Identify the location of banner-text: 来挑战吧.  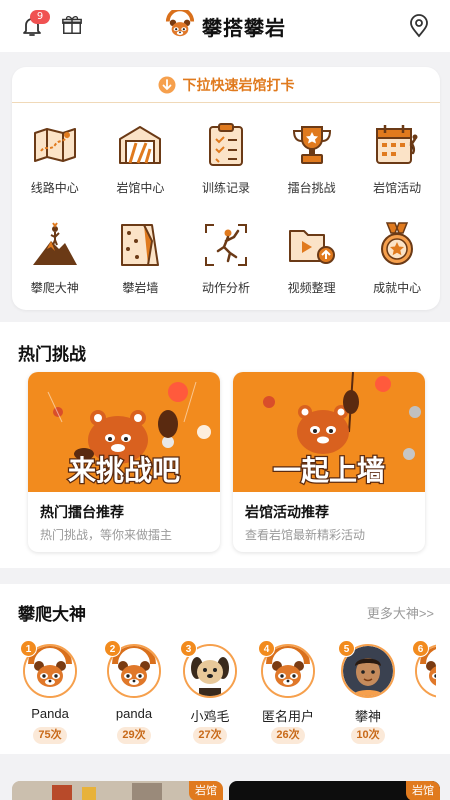
(124, 470).